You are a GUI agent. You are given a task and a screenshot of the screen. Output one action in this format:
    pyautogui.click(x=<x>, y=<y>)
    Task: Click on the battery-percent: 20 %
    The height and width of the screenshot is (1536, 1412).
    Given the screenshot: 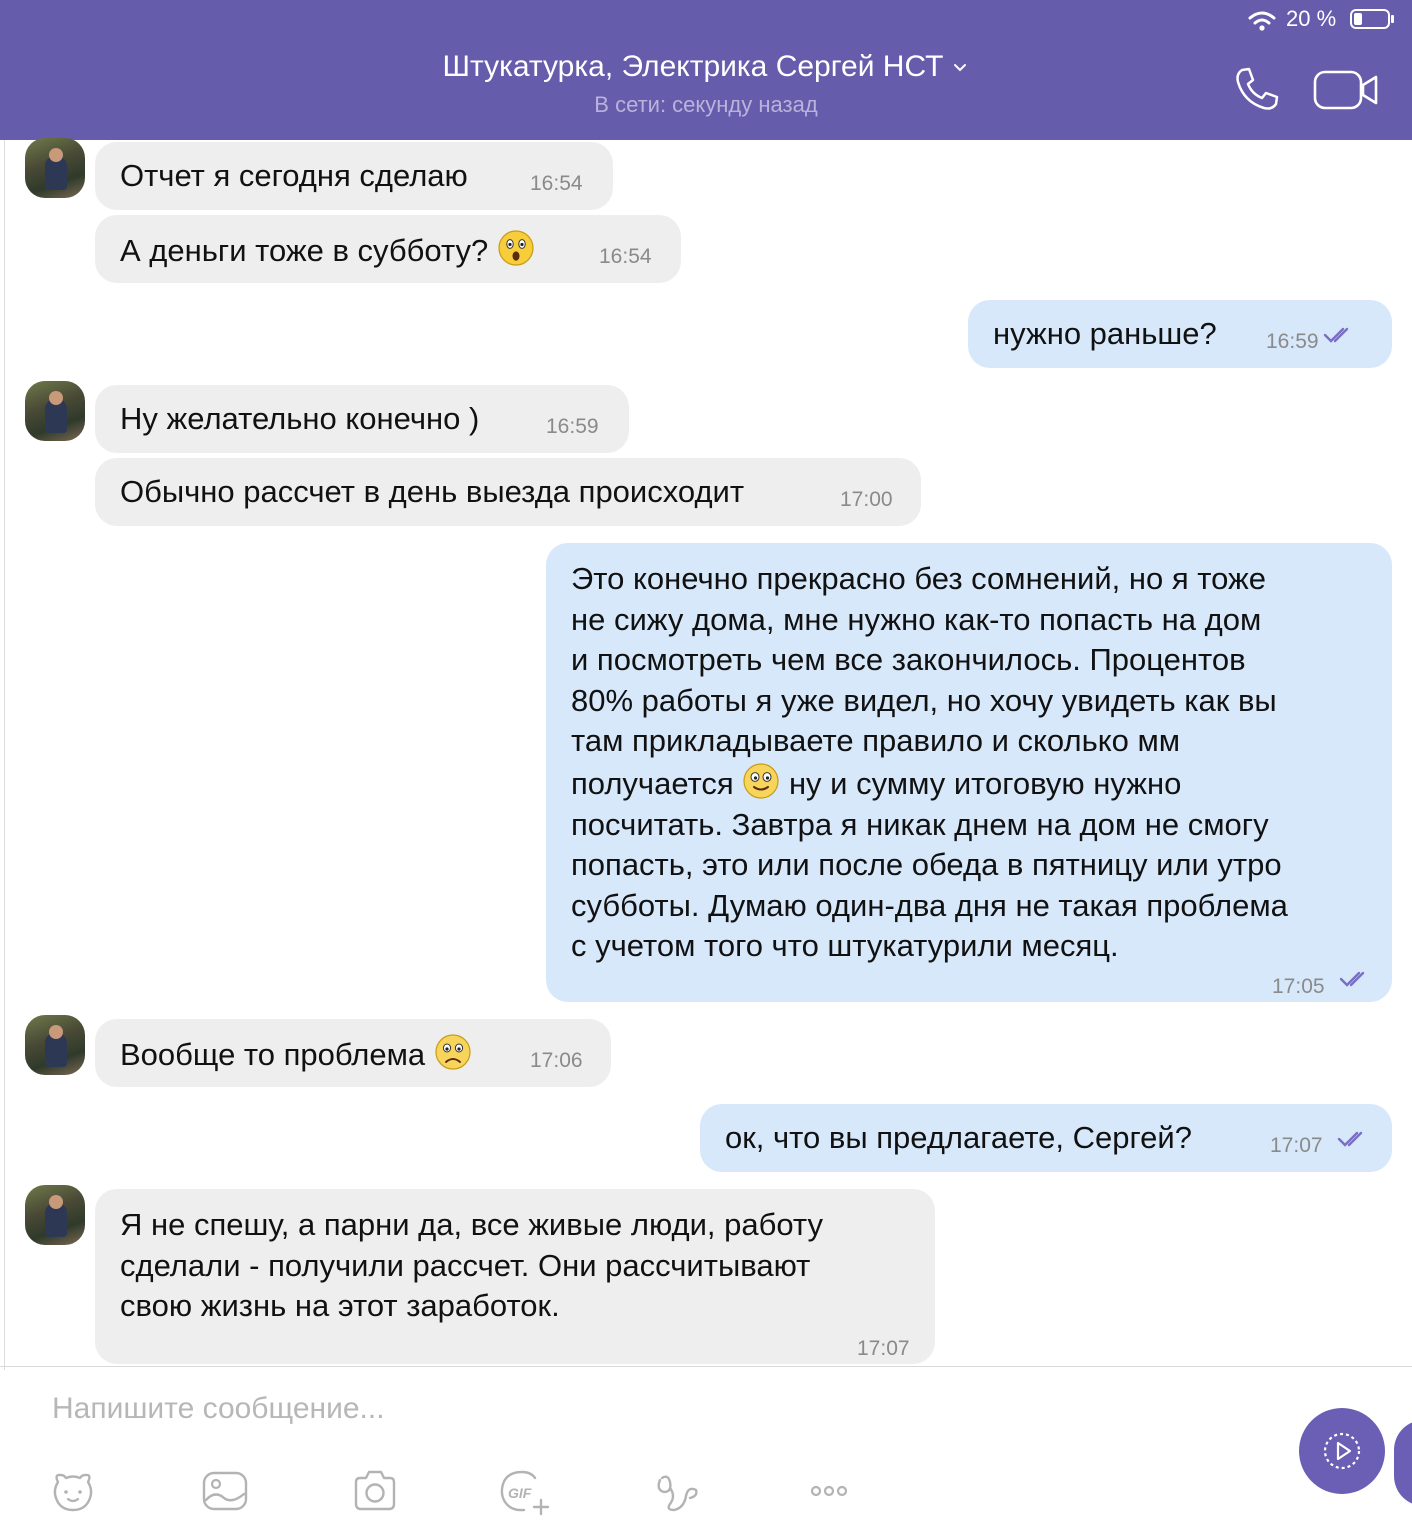 What is the action you would take?
    pyautogui.click(x=1311, y=18)
    